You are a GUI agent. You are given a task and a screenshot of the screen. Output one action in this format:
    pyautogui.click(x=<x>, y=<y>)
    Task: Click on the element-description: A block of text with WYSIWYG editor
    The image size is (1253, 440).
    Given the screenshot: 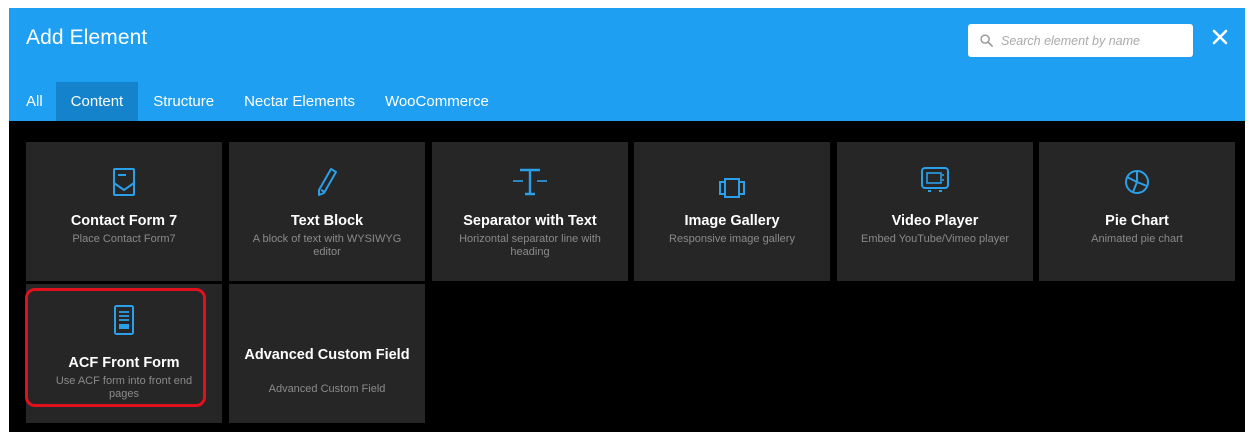 What is the action you would take?
    pyautogui.click(x=327, y=245)
    